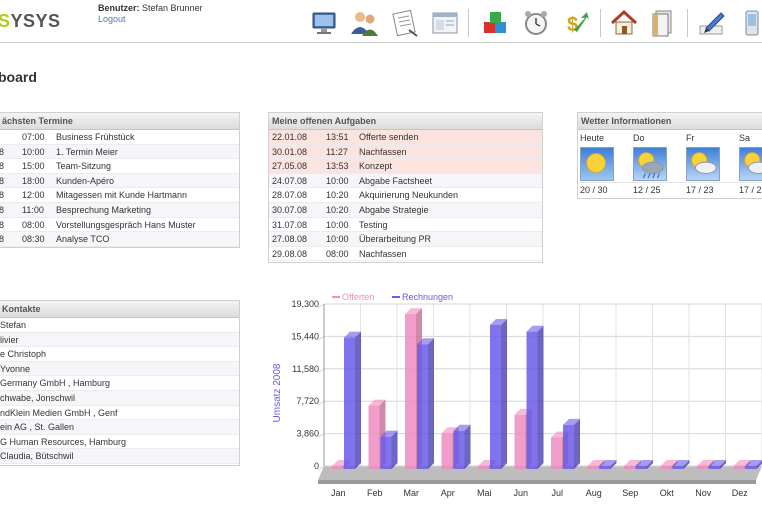 This screenshot has height=508, width=762. I want to click on user-label: Benutzer:, so click(119, 8).